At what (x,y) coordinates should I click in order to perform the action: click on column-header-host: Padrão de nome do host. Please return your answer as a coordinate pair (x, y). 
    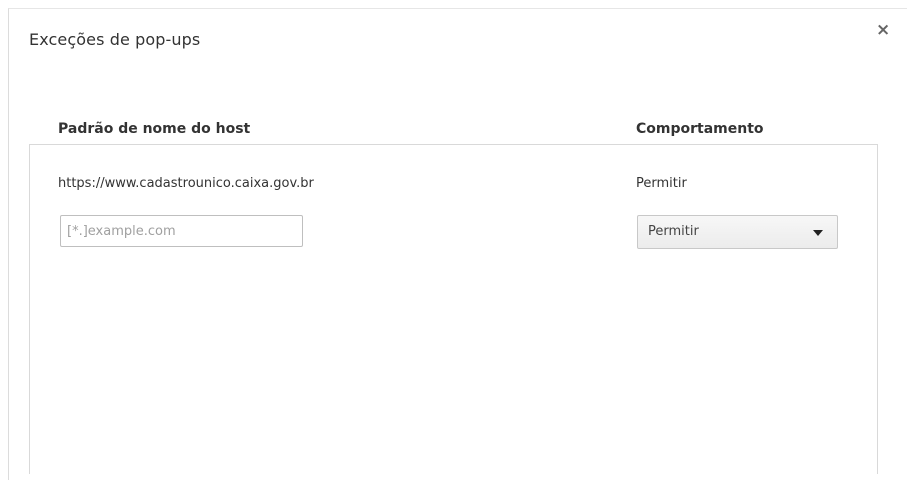
    Looking at the image, I should click on (154, 129).